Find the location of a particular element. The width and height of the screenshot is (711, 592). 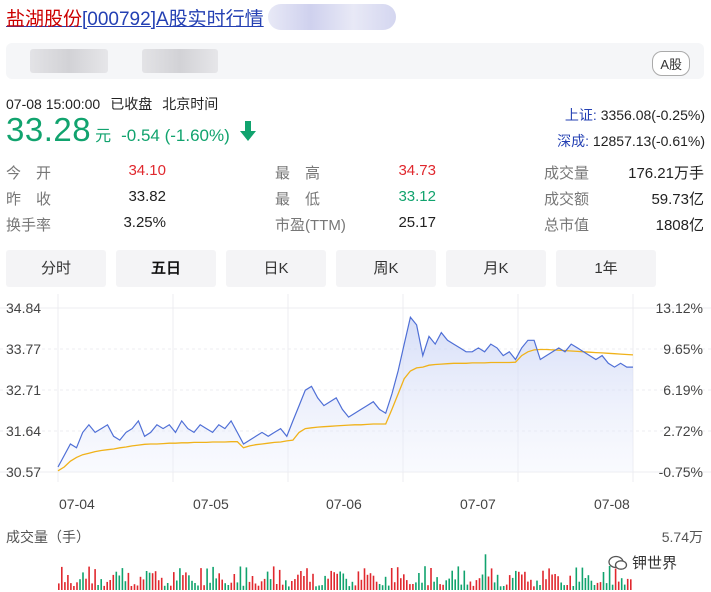

stat-value: 33.12 is located at coordinates (417, 196).